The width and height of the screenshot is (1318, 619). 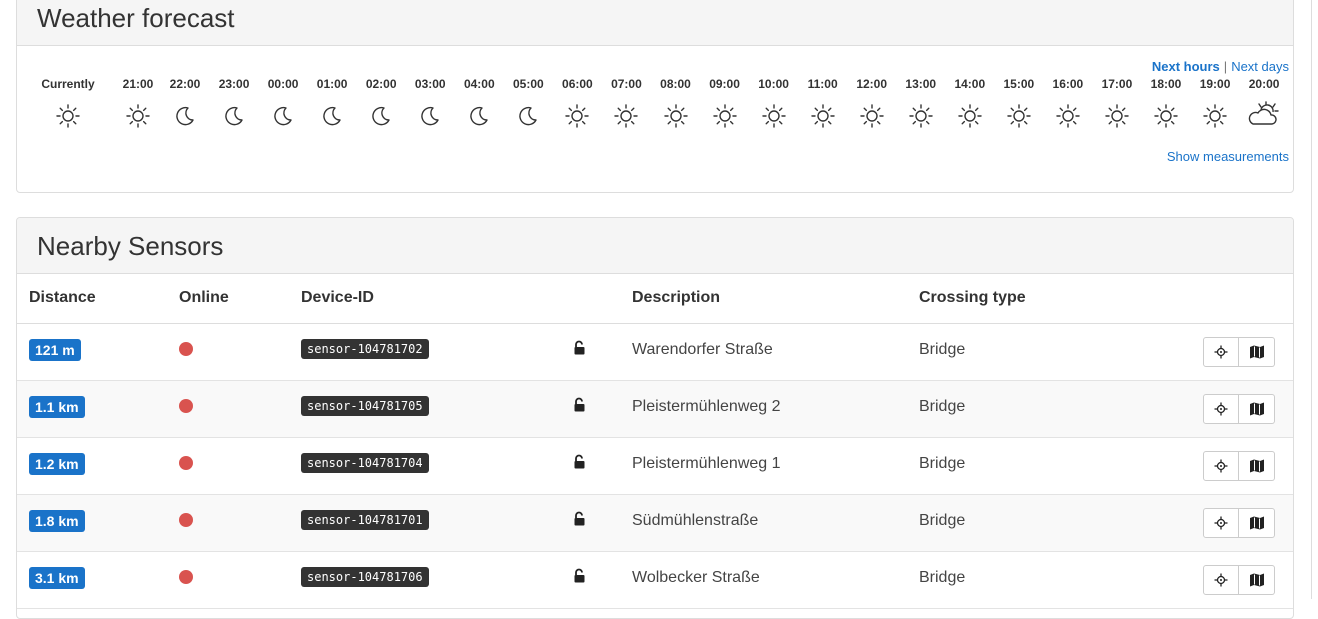 I want to click on show-measurements-link: Show measurements, so click(x=1228, y=156).